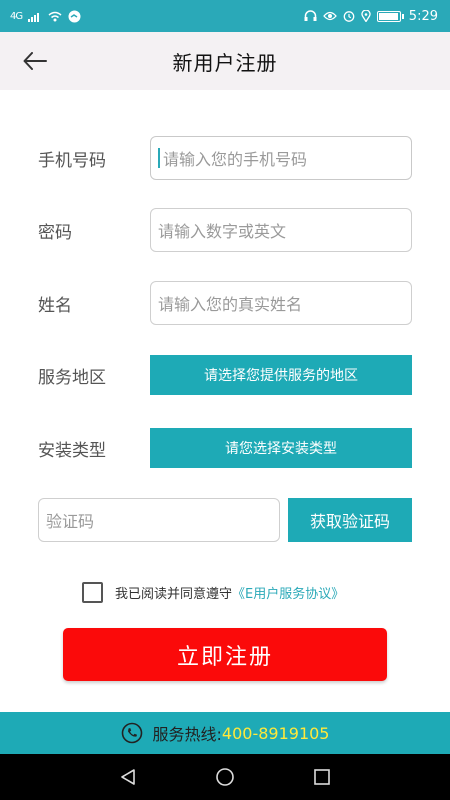 The image size is (450, 800). I want to click on phone-row: 手机号码 请输入您的手机号码, so click(225, 158).